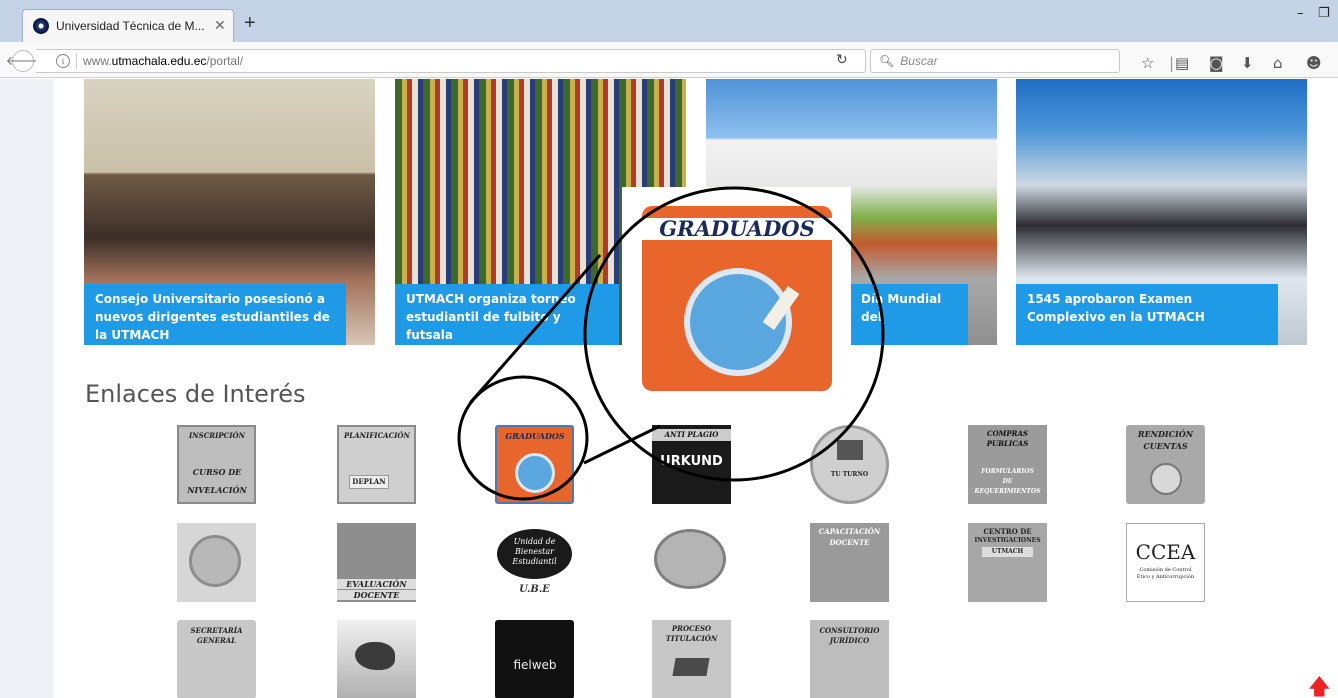  I want to click on tile-label: COMPRAS, so click(1007, 433).